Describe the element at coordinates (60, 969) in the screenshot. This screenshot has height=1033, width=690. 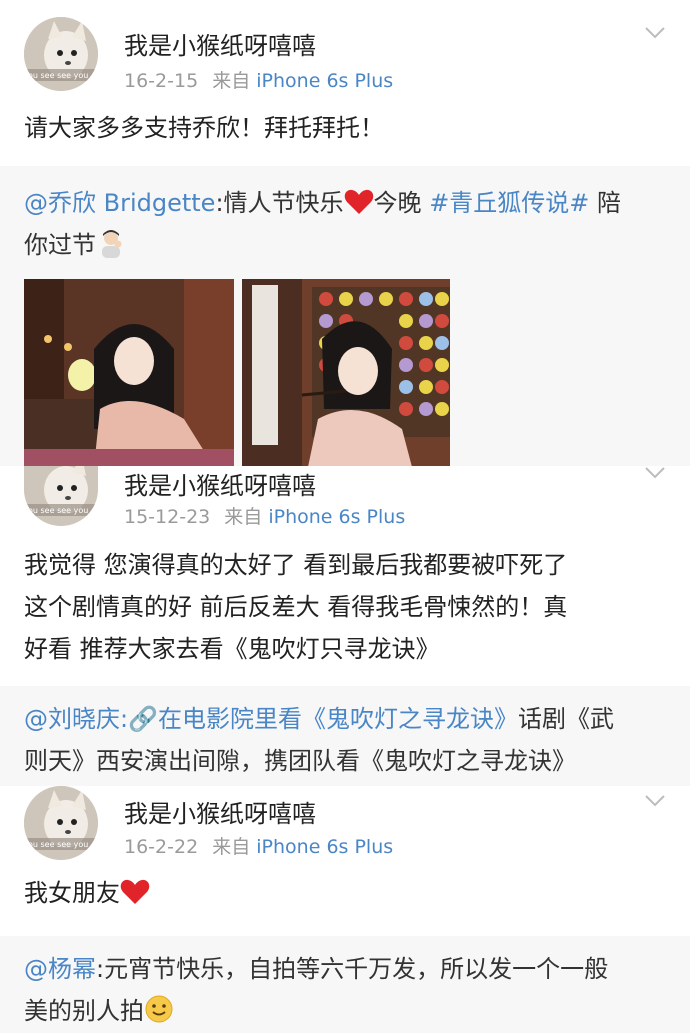
I see `mention-link: @杨幂` at that location.